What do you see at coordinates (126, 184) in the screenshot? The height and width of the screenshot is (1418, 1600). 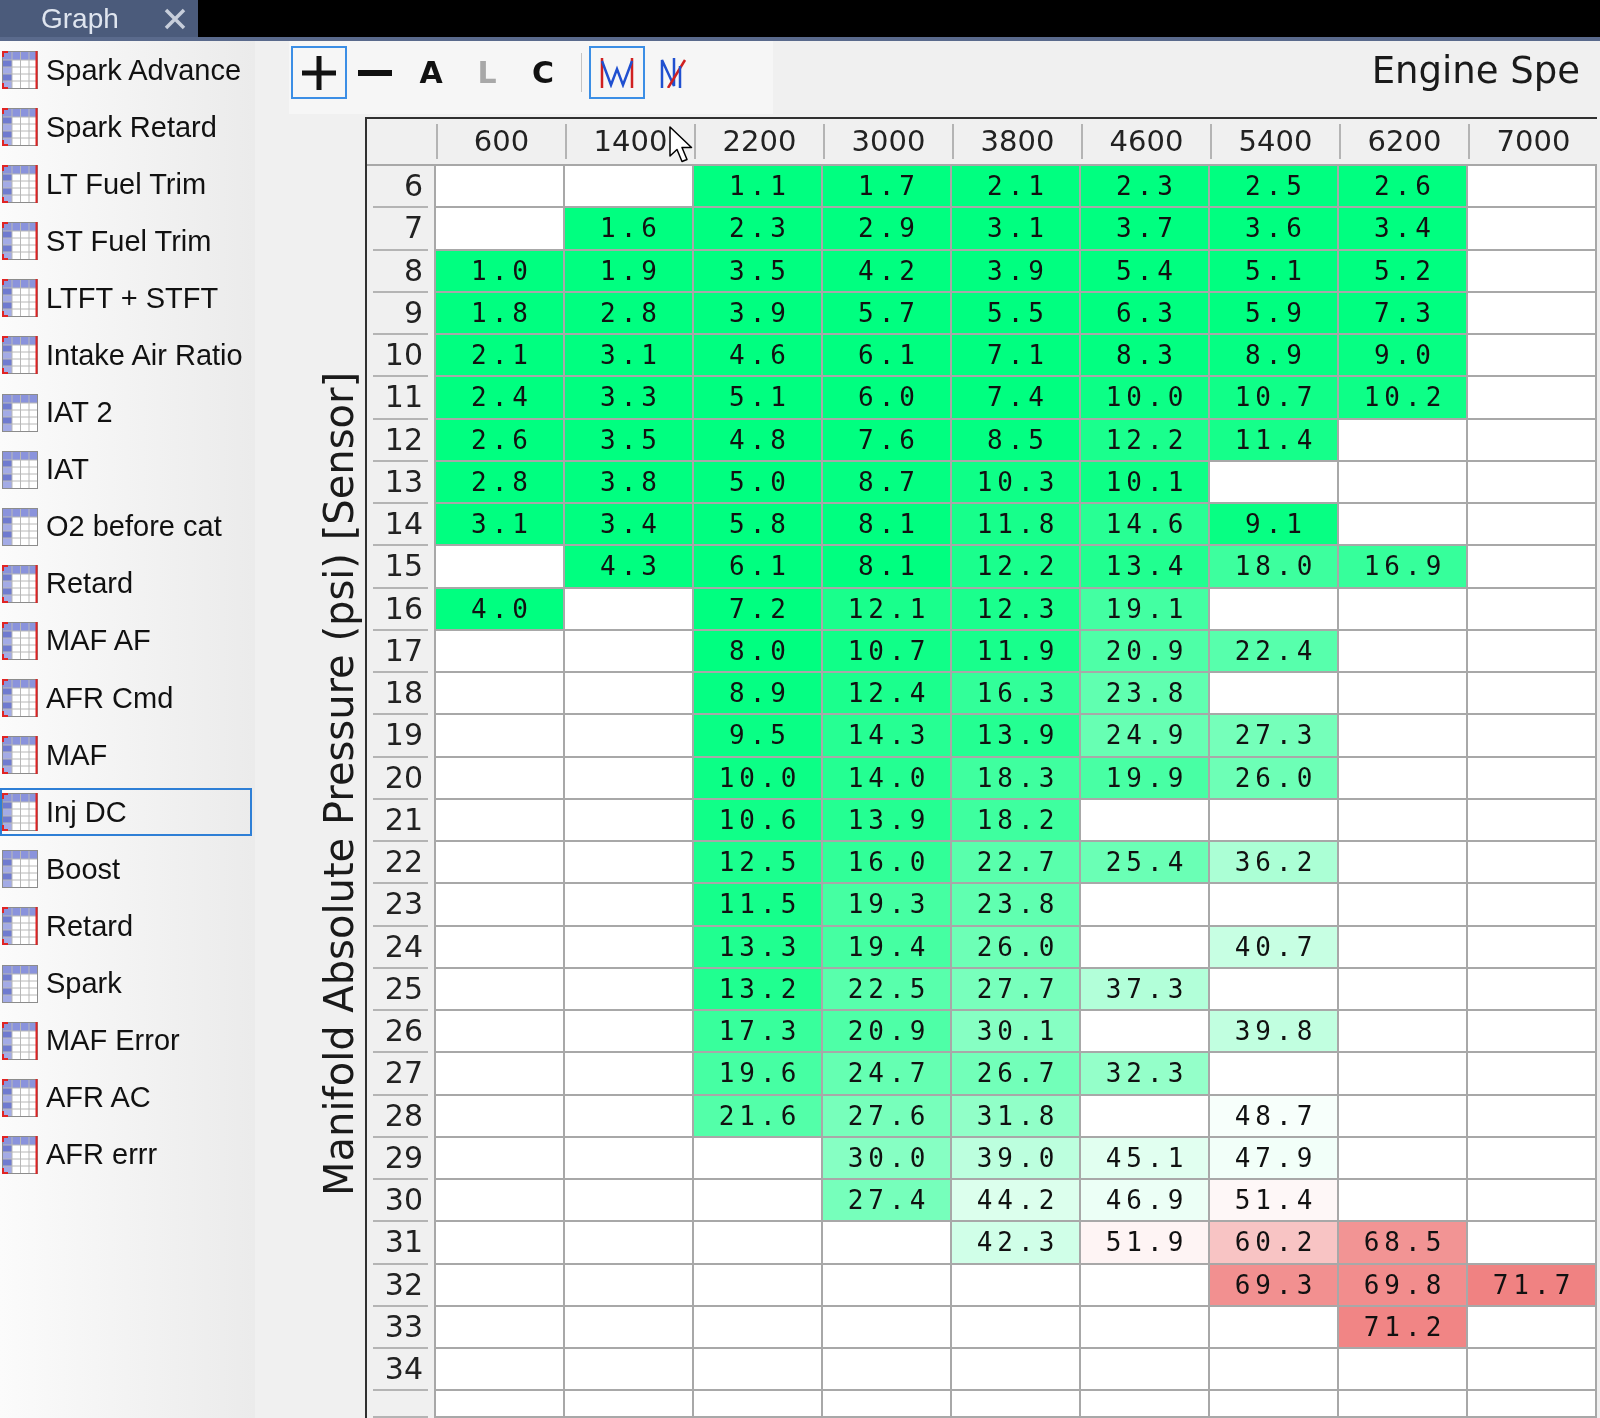 I see `sidebar-item: LT Fuel Trim` at bounding box center [126, 184].